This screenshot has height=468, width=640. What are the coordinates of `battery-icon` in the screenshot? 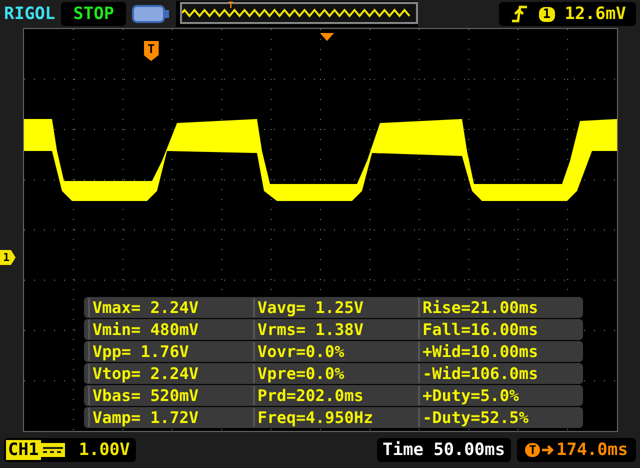 It's located at (151, 14).